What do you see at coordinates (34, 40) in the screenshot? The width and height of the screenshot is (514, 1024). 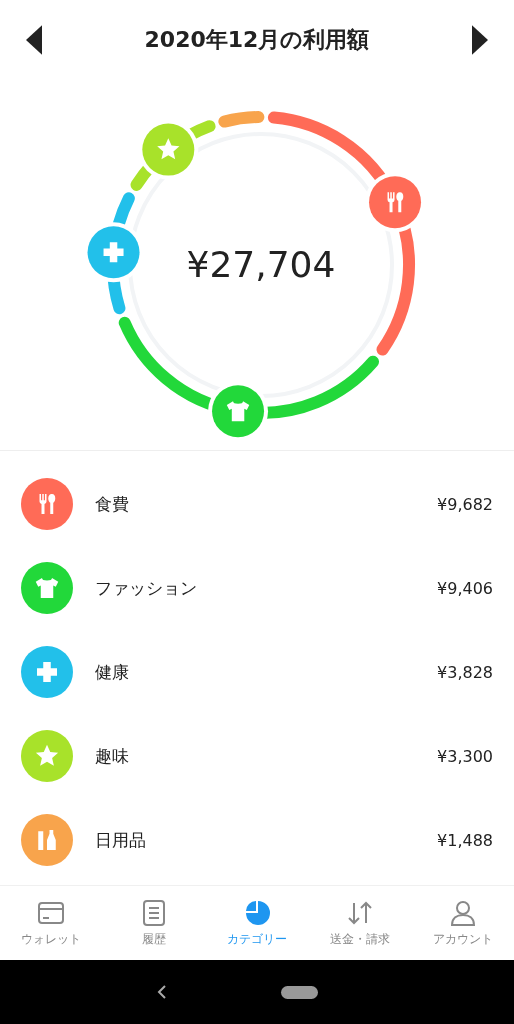 I see `previous-month-button` at bounding box center [34, 40].